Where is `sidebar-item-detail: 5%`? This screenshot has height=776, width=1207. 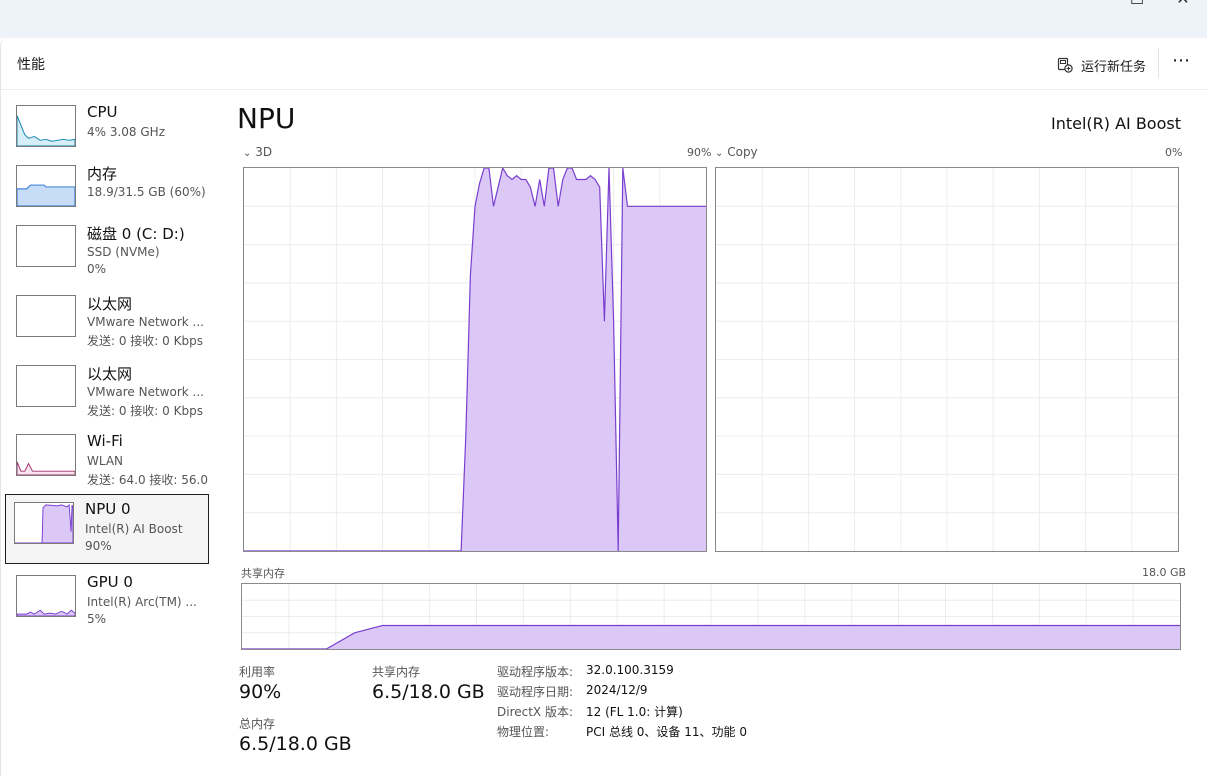
sidebar-item-detail: 5% is located at coordinates (97, 619).